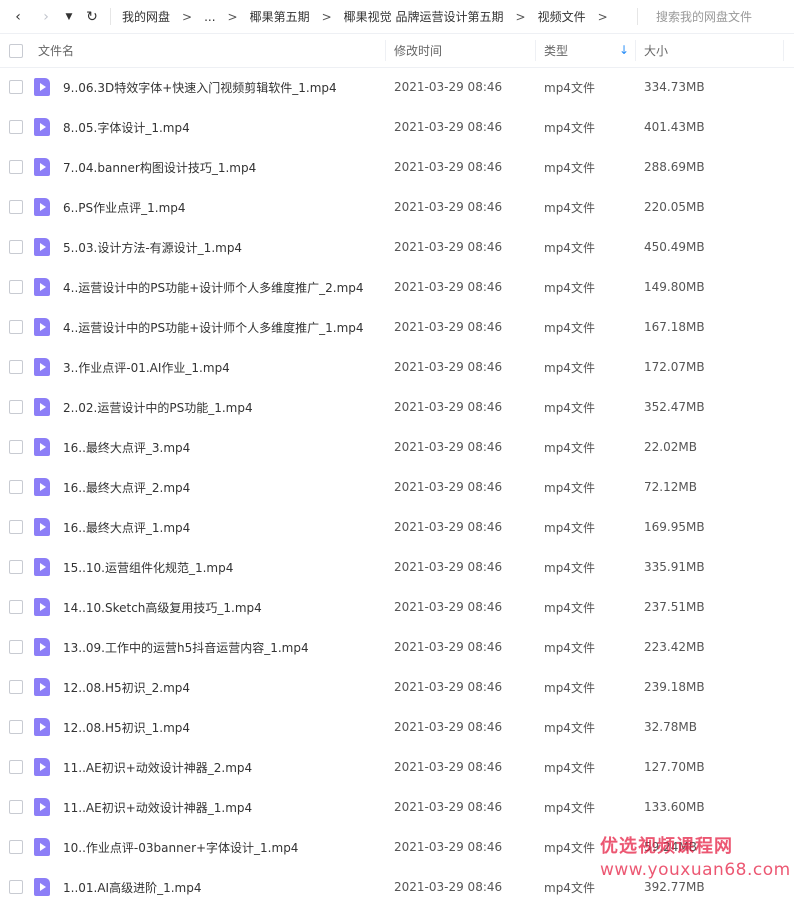 This screenshot has height=924, width=794. I want to click on forward-icon: ›, so click(46, 16).